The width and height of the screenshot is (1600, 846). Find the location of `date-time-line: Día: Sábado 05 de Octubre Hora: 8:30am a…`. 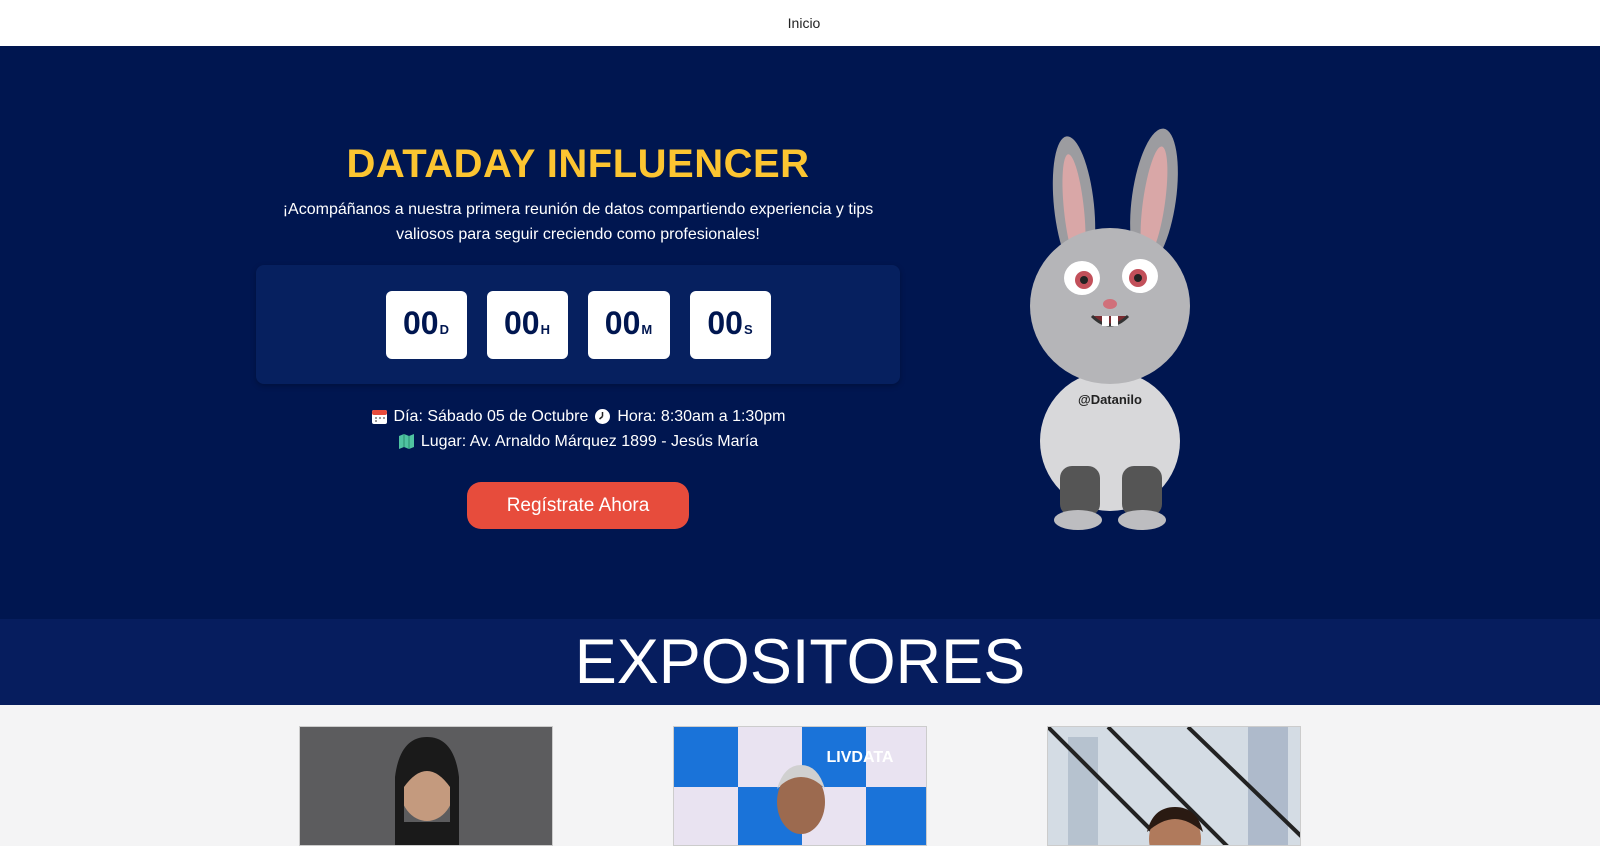

date-time-line: Día: Sábado 05 de Octubre Hora: 8:30am a… is located at coordinates (578, 416).